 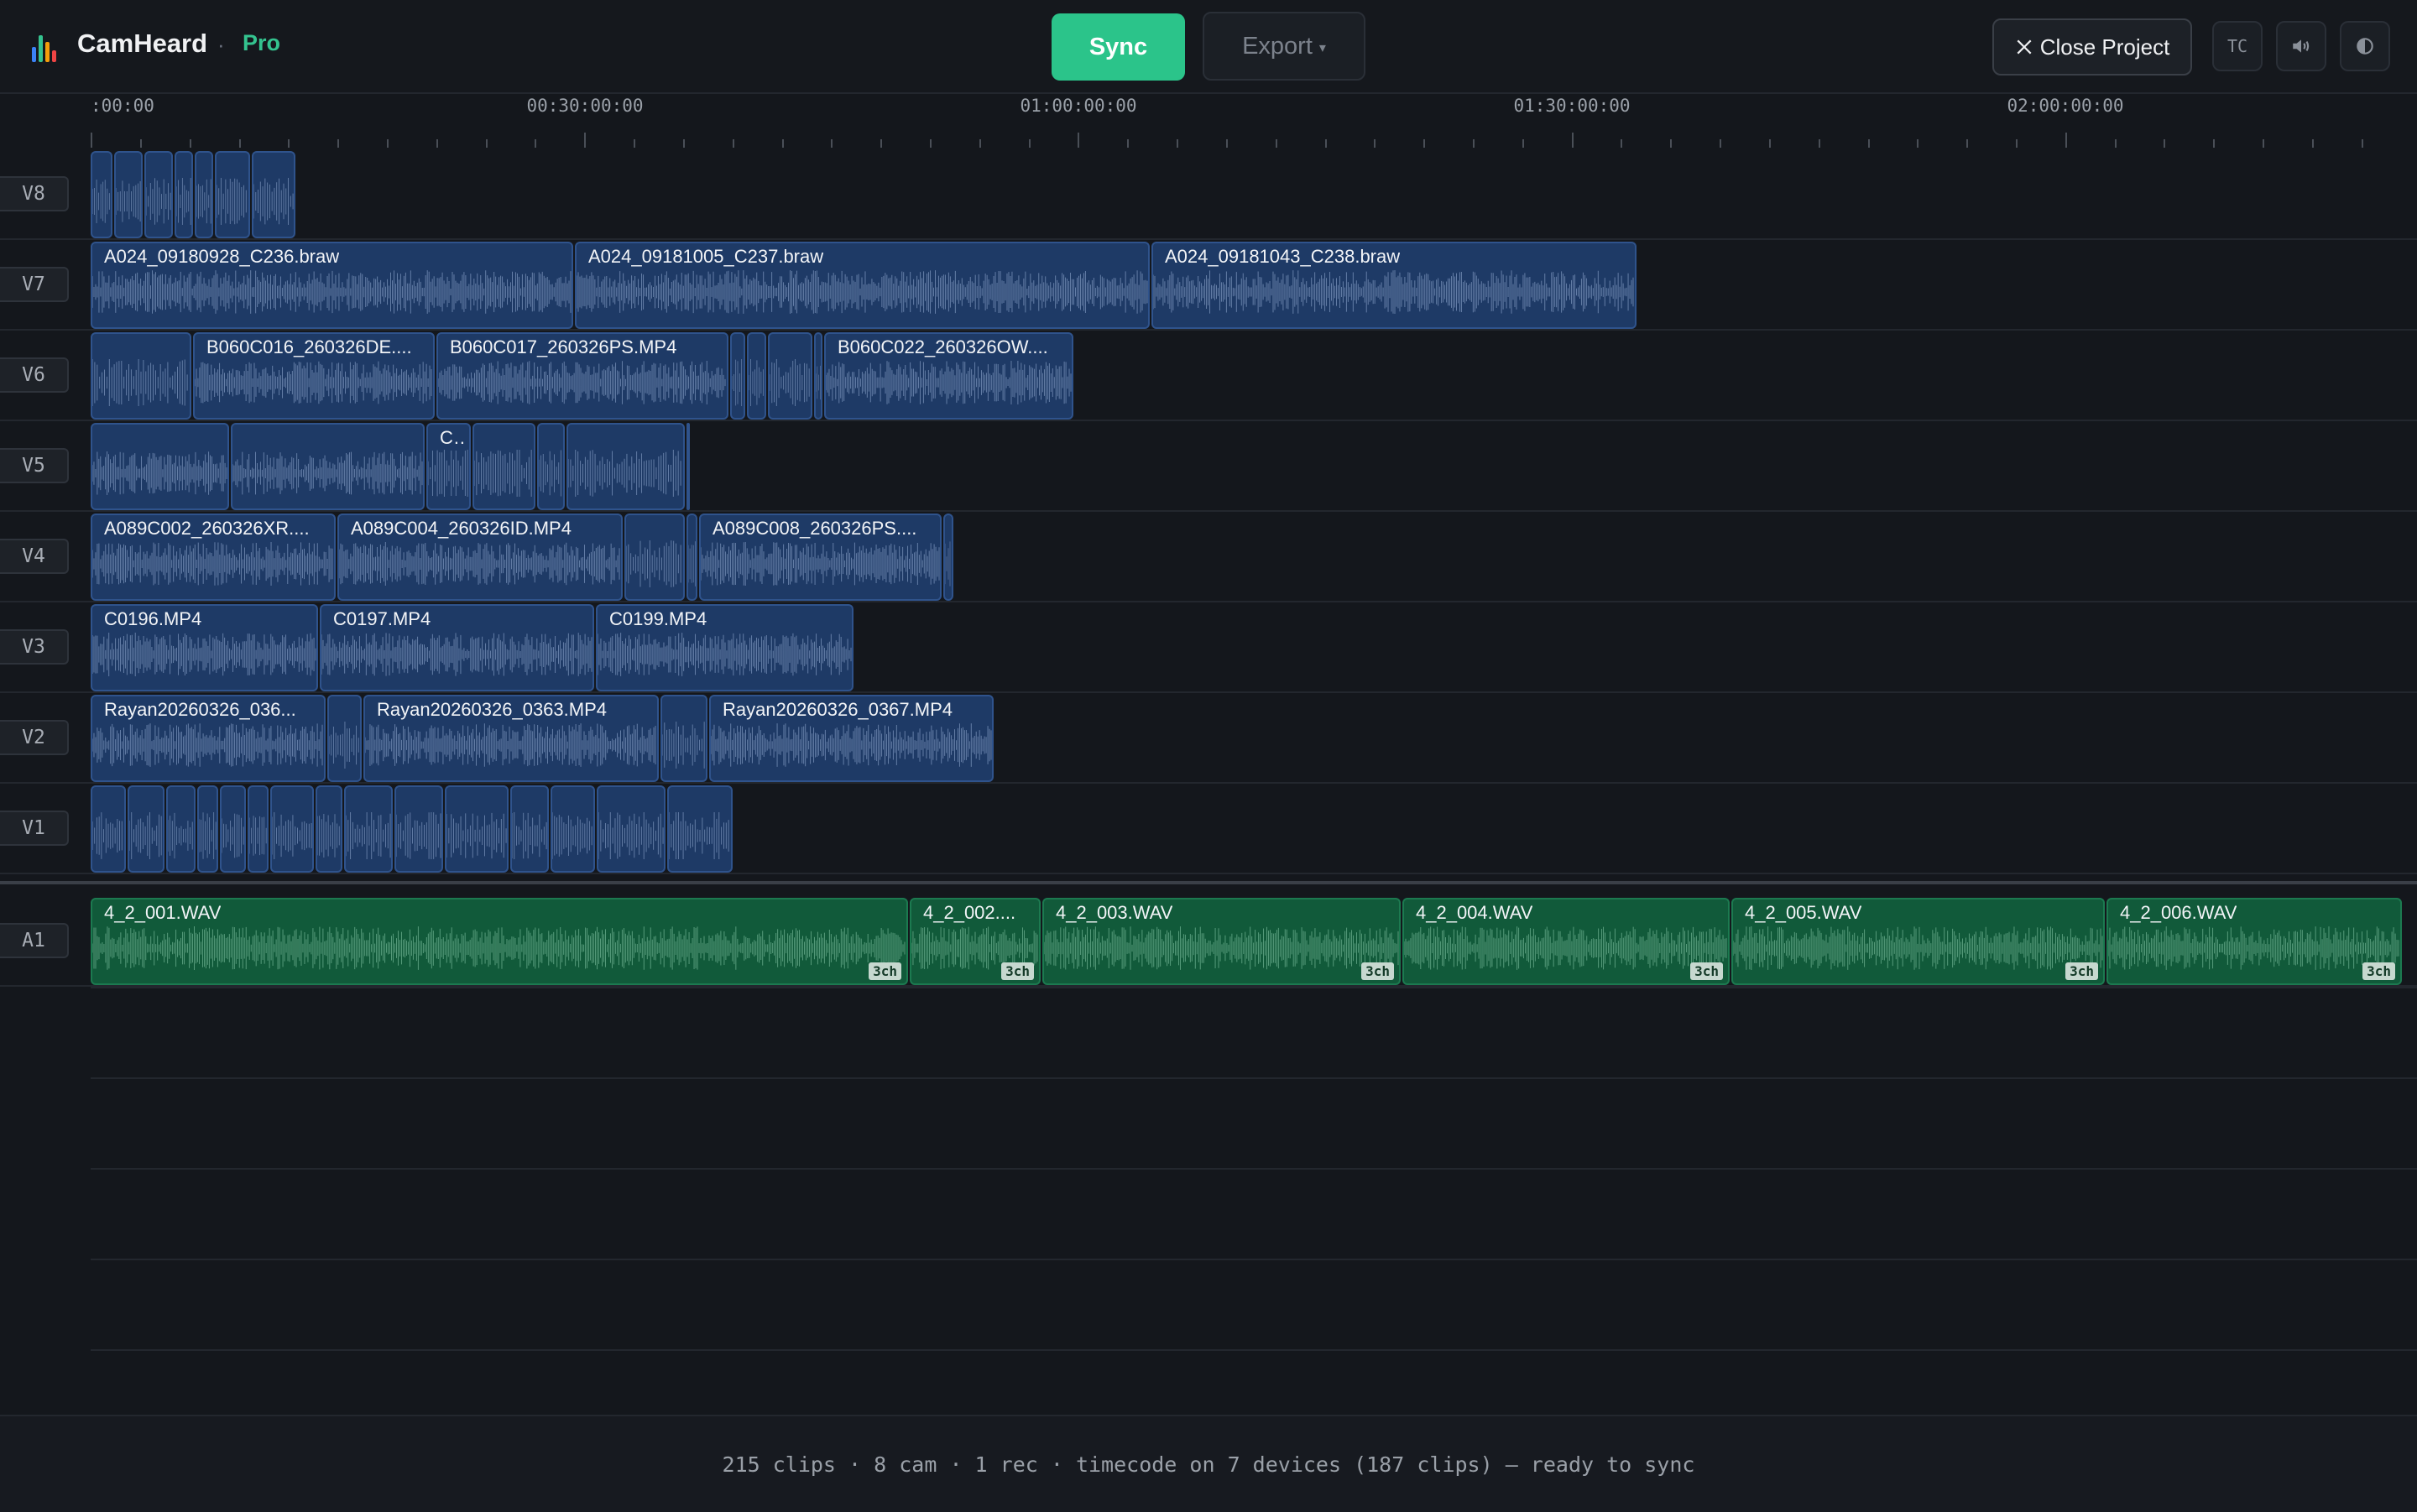 What do you see at coordinates (34, 737) in the screenshot?
I see `track-label: V2` at bounding box center [34, 737].